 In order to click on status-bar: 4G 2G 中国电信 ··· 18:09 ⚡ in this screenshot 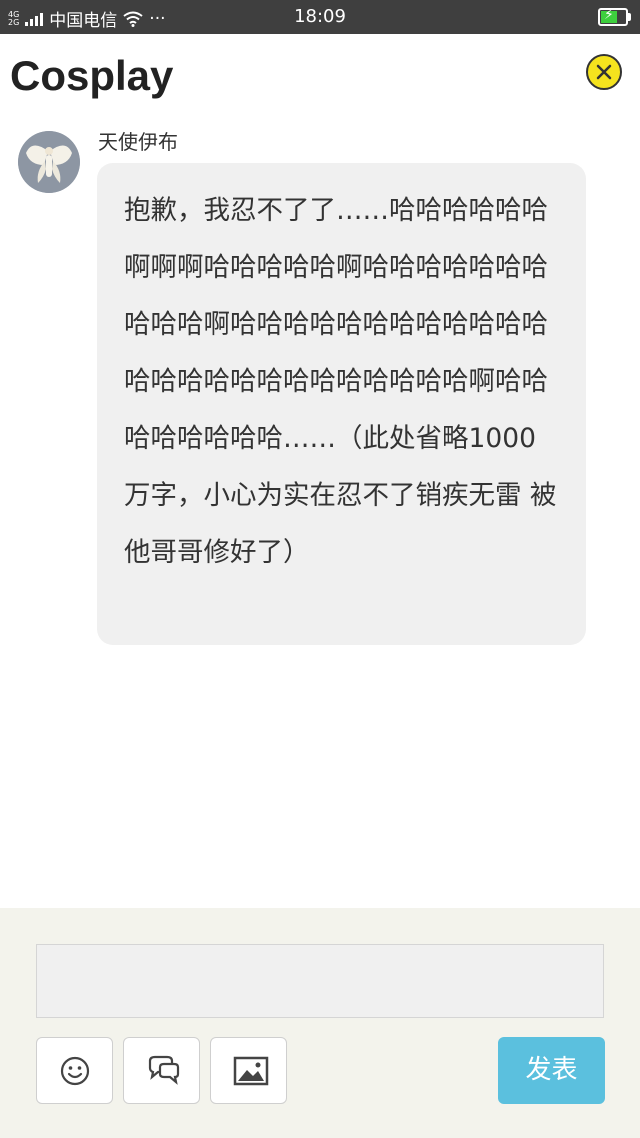, I will do `click(320, 17)`.